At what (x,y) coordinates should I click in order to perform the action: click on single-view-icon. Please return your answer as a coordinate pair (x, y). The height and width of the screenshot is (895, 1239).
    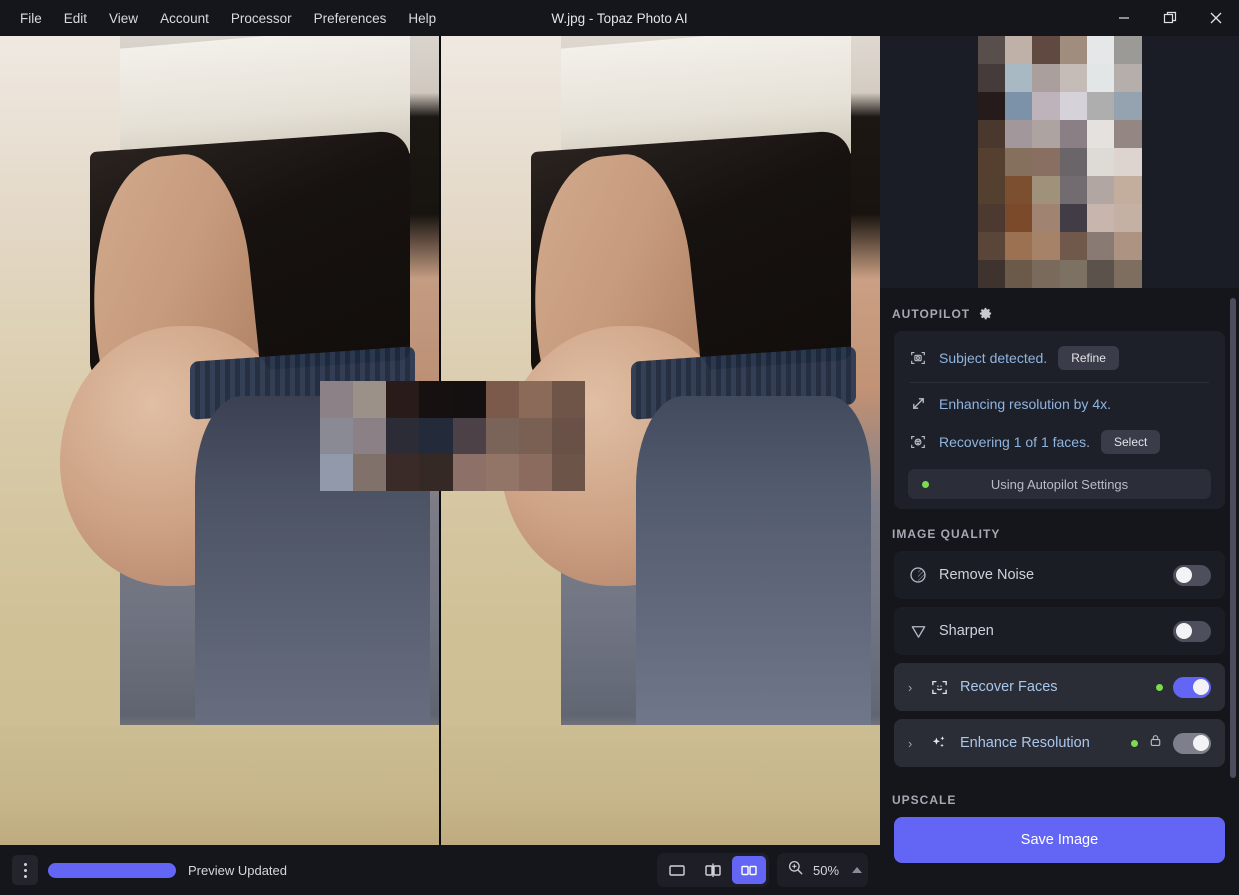
    Looking at the image, I should click on (677, 870).